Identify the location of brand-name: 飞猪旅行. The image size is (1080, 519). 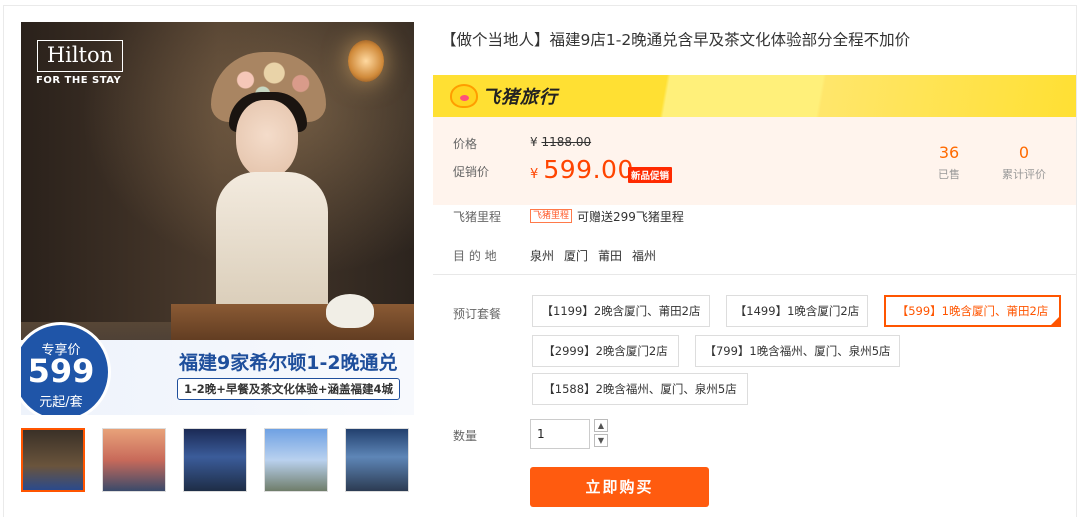
(520, 97).